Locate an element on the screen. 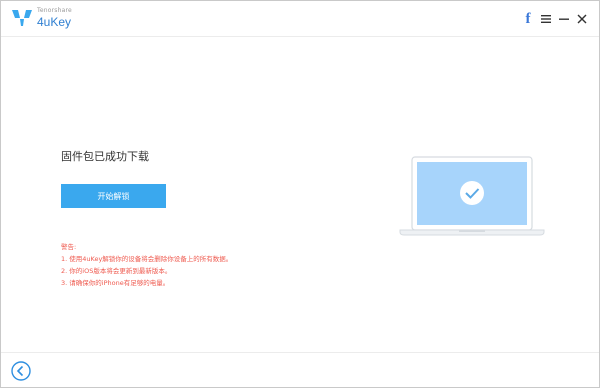 The height and width of the screenshot is (388, 600). menu-button is located at coordinates (546, 19).